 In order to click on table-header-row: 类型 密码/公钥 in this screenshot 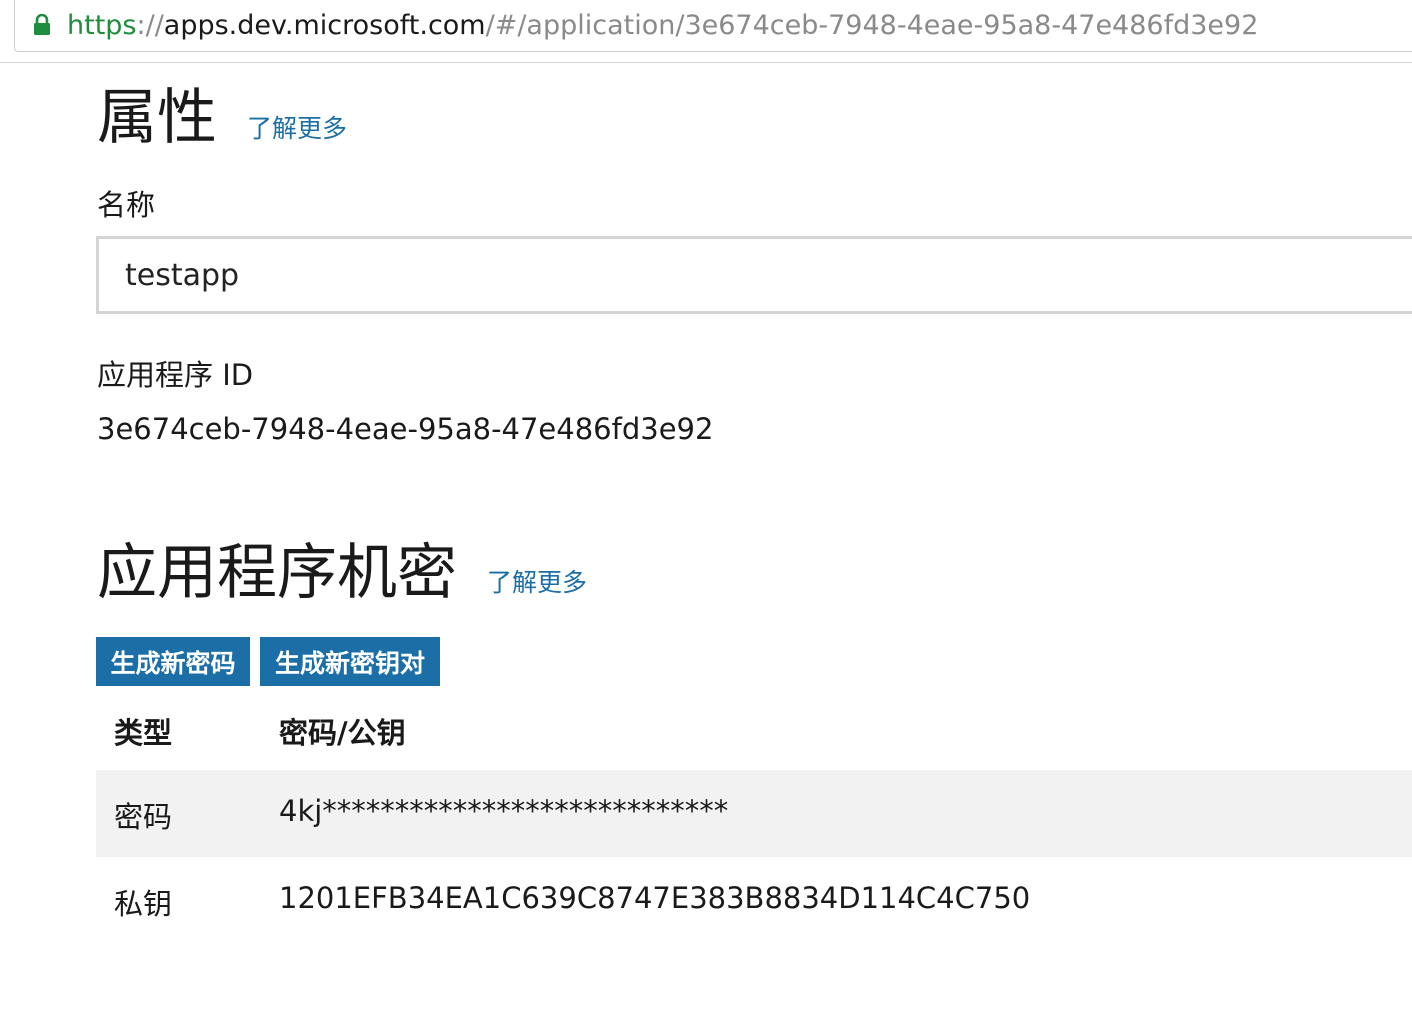, I will do `click(754, 730)`.